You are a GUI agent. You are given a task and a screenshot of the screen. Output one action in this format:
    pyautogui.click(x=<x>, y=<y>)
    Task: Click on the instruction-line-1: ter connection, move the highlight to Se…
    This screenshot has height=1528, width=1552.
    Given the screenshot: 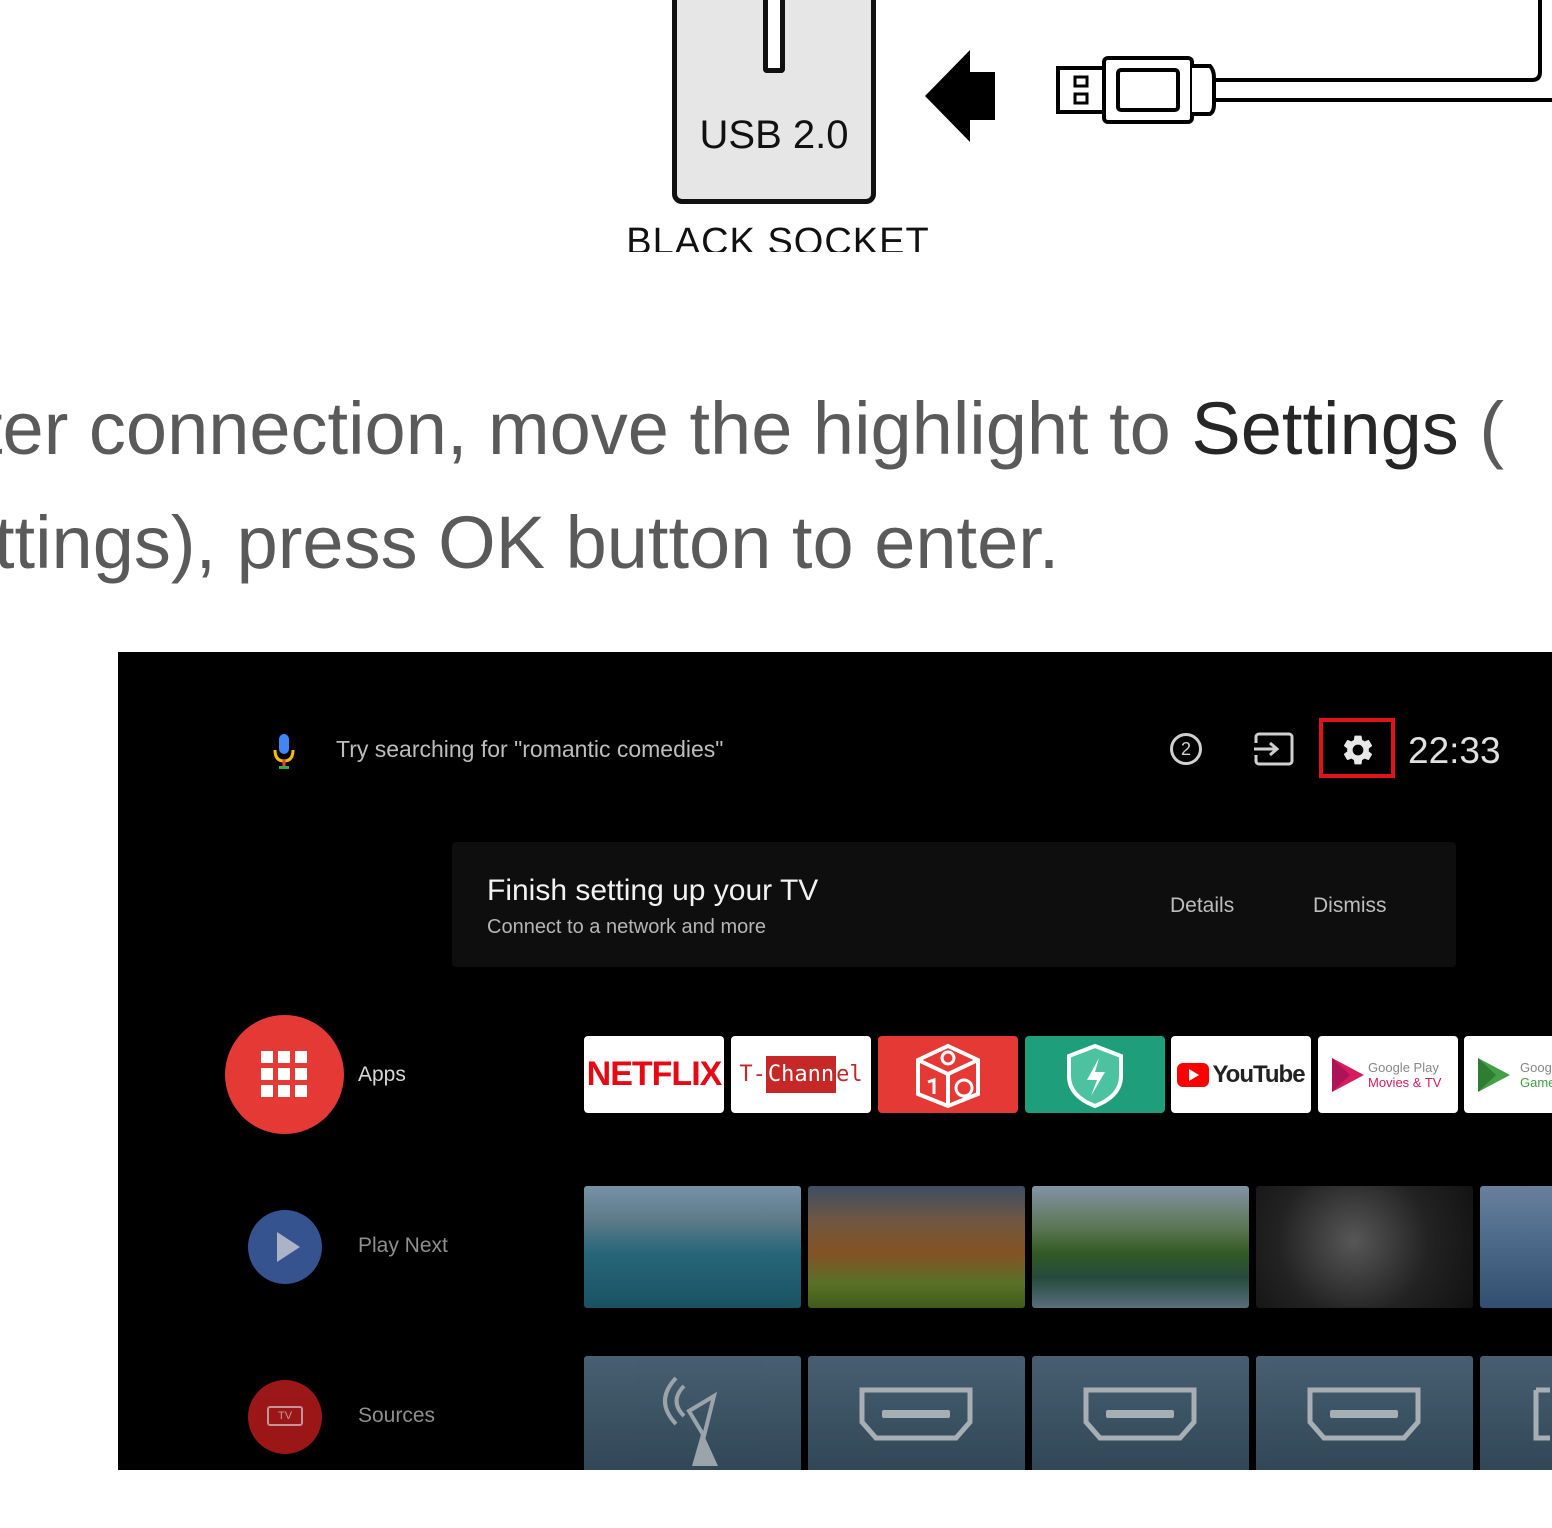 What is the action you would take?
    pyautogui.click(x=767, y=428)
    